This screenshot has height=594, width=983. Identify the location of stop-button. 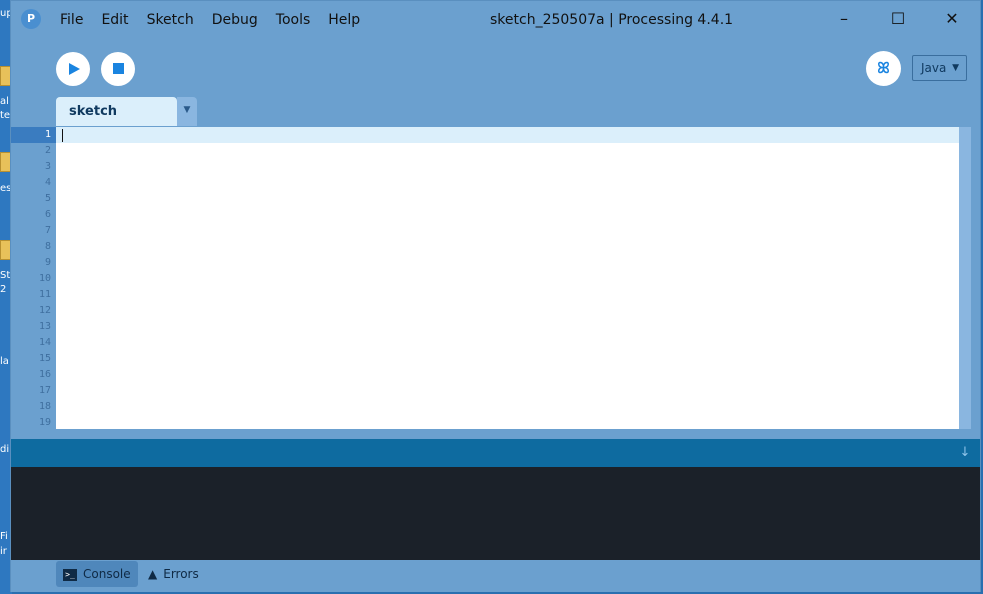
(118, 69).